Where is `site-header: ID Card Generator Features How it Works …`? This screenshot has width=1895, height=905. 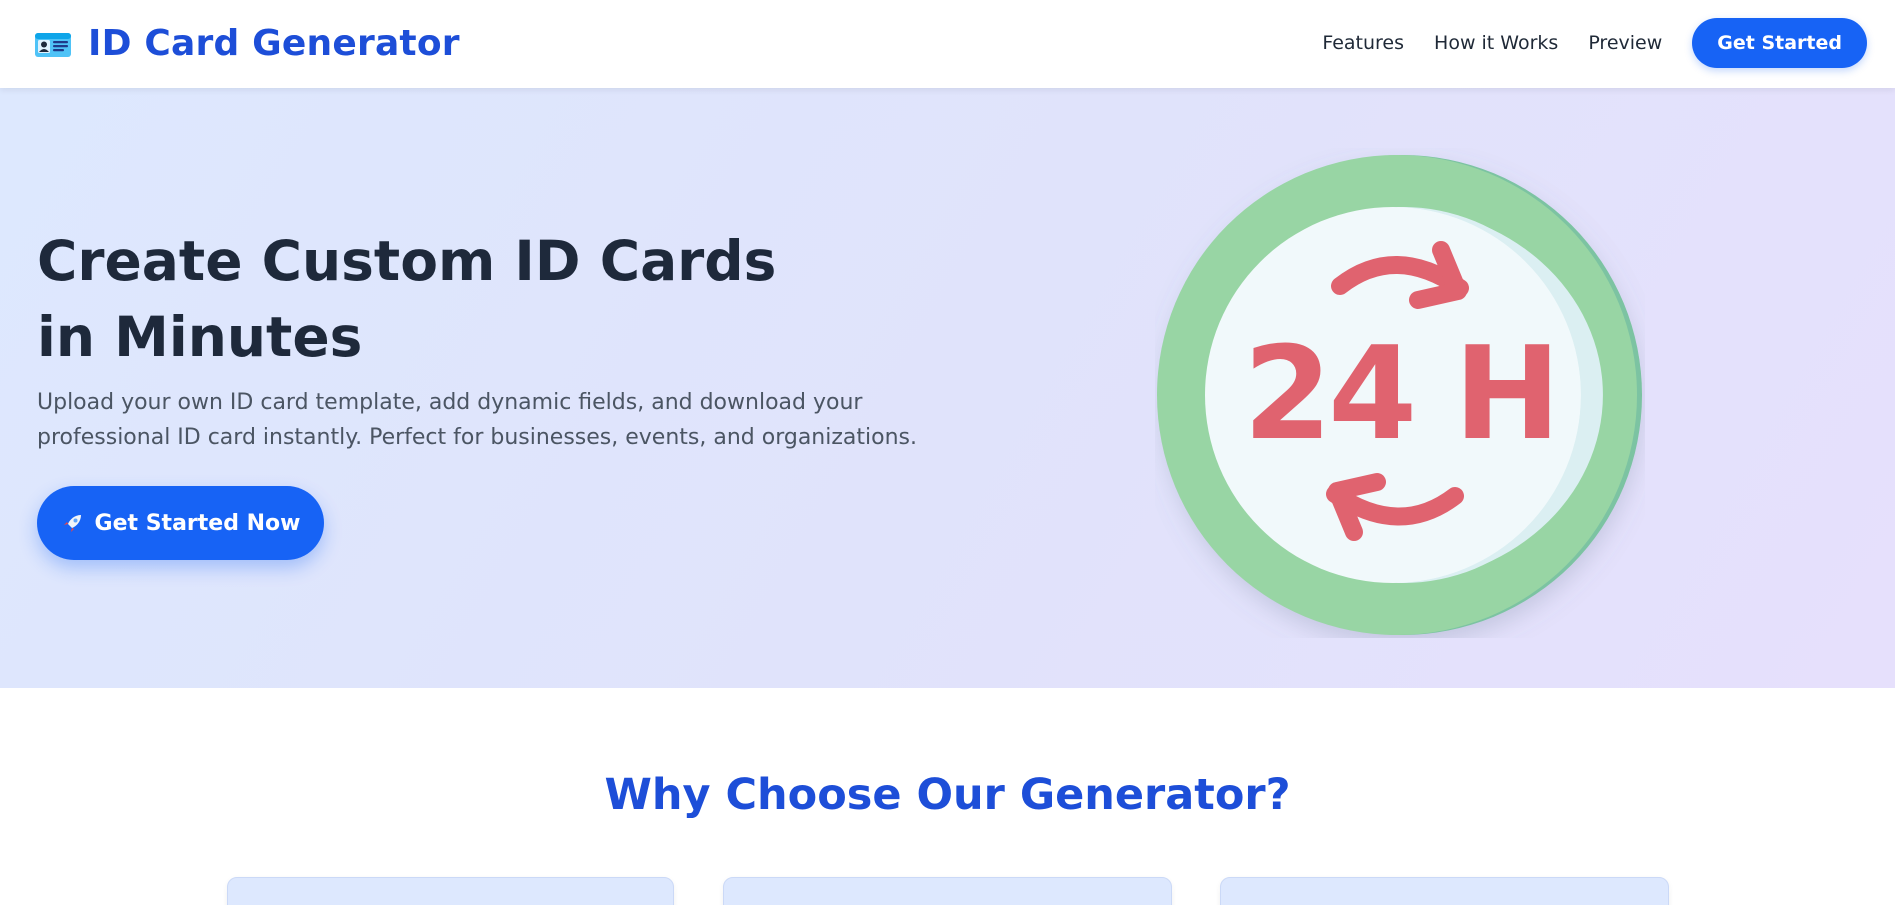
site-header: ID Card Generator Features How it Works … is located at coordinates (947, 44).